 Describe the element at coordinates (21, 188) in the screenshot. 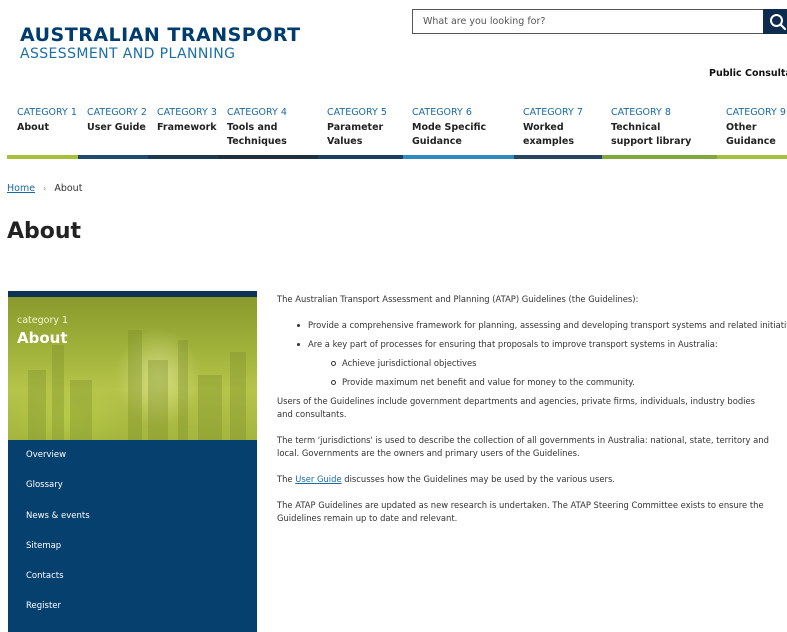

I see `breadcrumb-home-link: Home` at that location.